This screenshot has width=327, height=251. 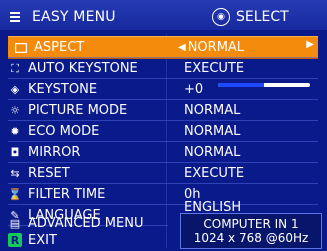 What do you see at coordinates (216, 47) in the screenshot?
I see `aspect-value-text: NORMAL` at bounding box center [216, 47].